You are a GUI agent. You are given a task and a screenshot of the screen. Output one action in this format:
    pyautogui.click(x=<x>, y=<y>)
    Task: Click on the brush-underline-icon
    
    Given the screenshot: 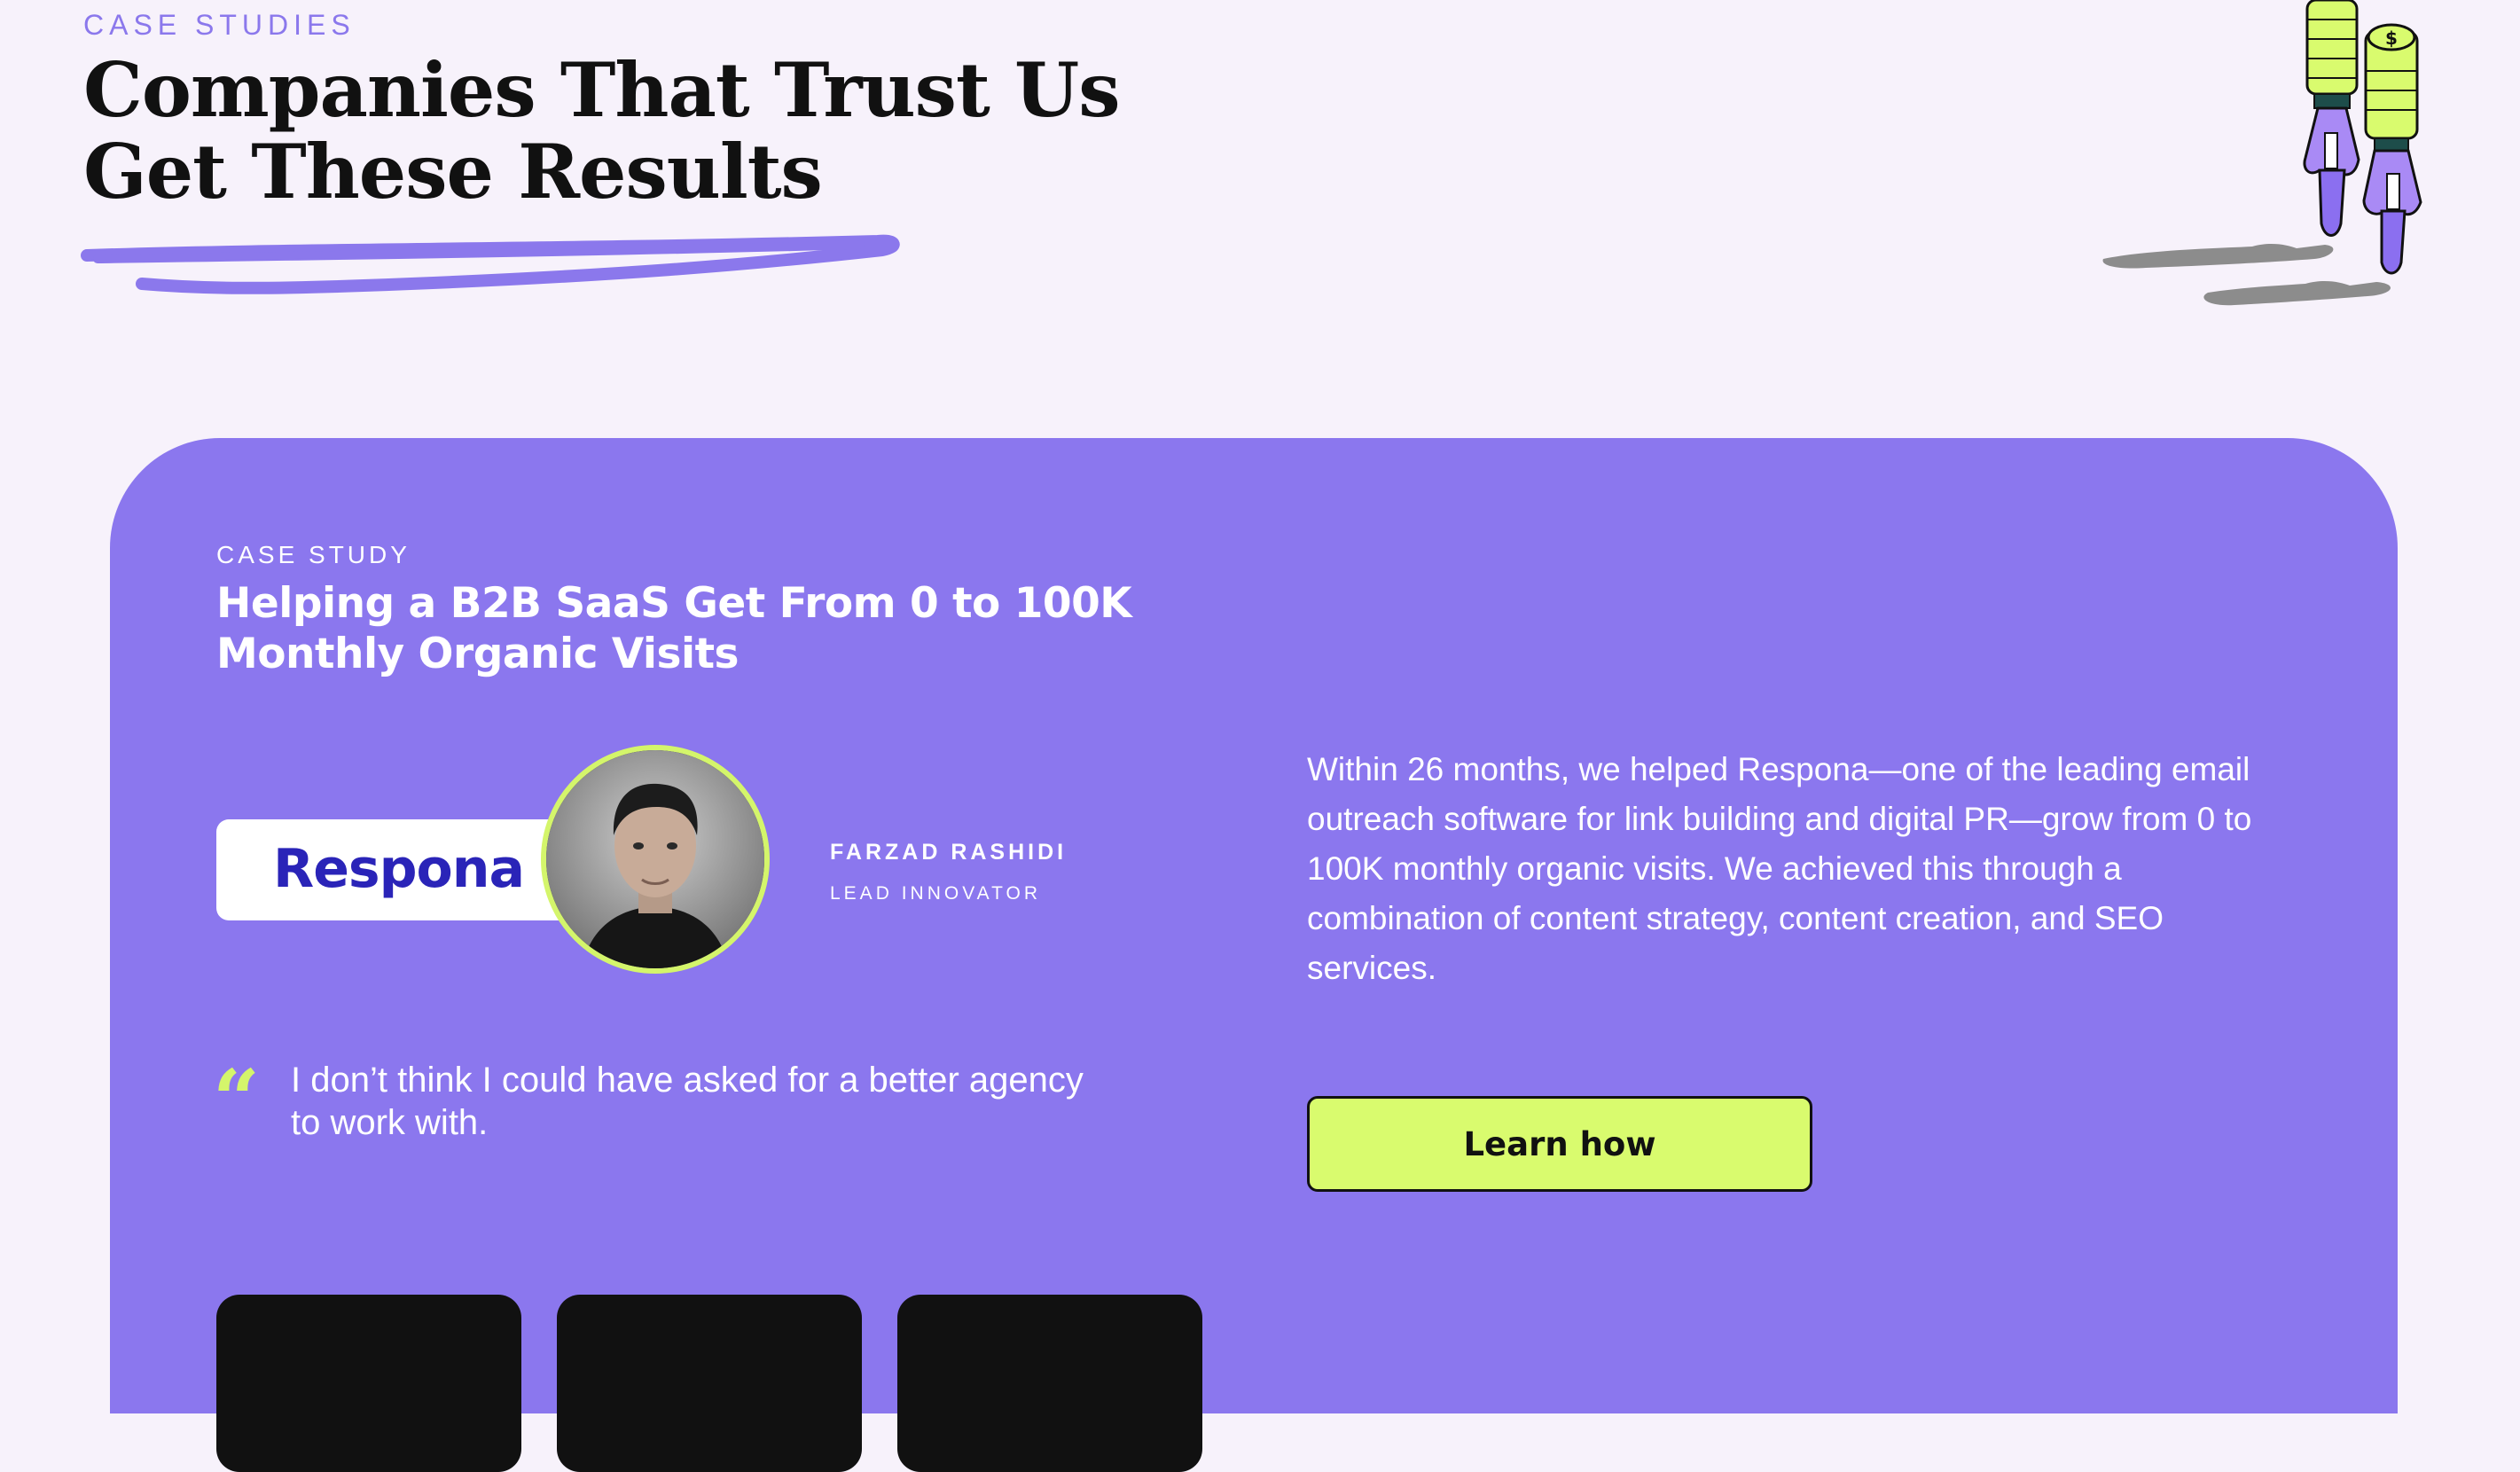 What is the action you would take?
    pyautogui.click(x=490, y=264)
    